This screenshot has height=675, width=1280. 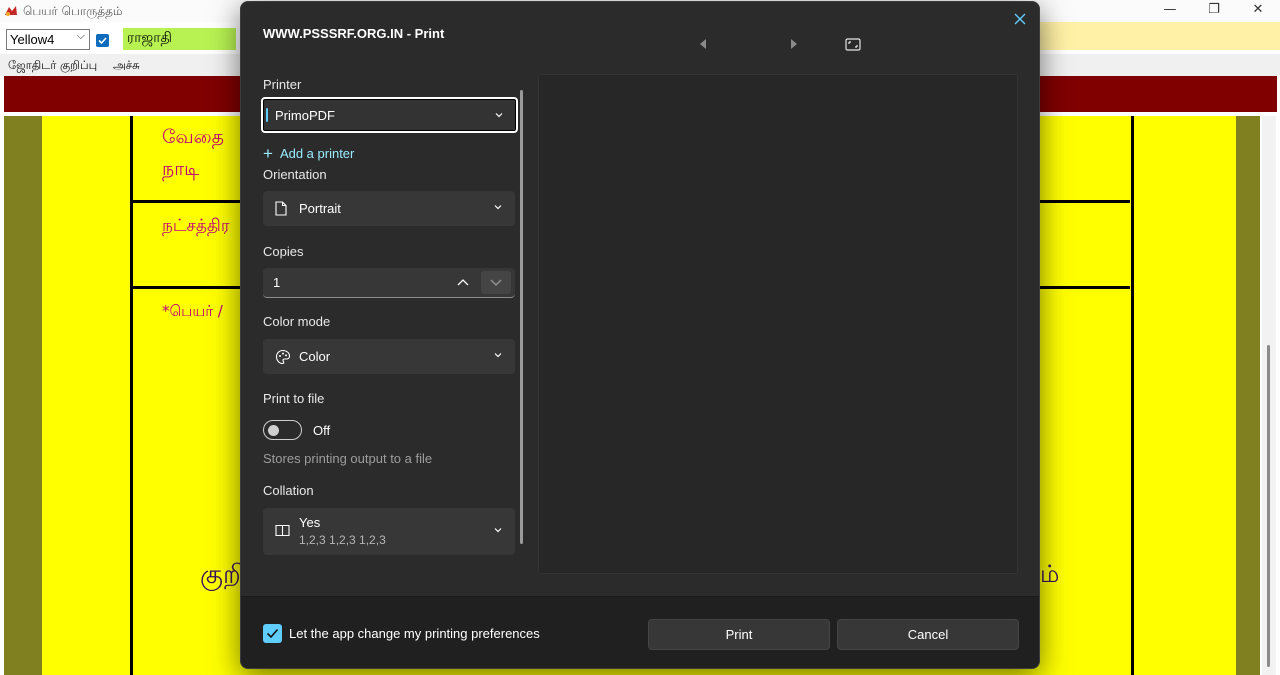 What do you see at coordinates (32, 39) in the screenshot?
I see `color-select-value: Yellow4` at bounding box center [32, 39].